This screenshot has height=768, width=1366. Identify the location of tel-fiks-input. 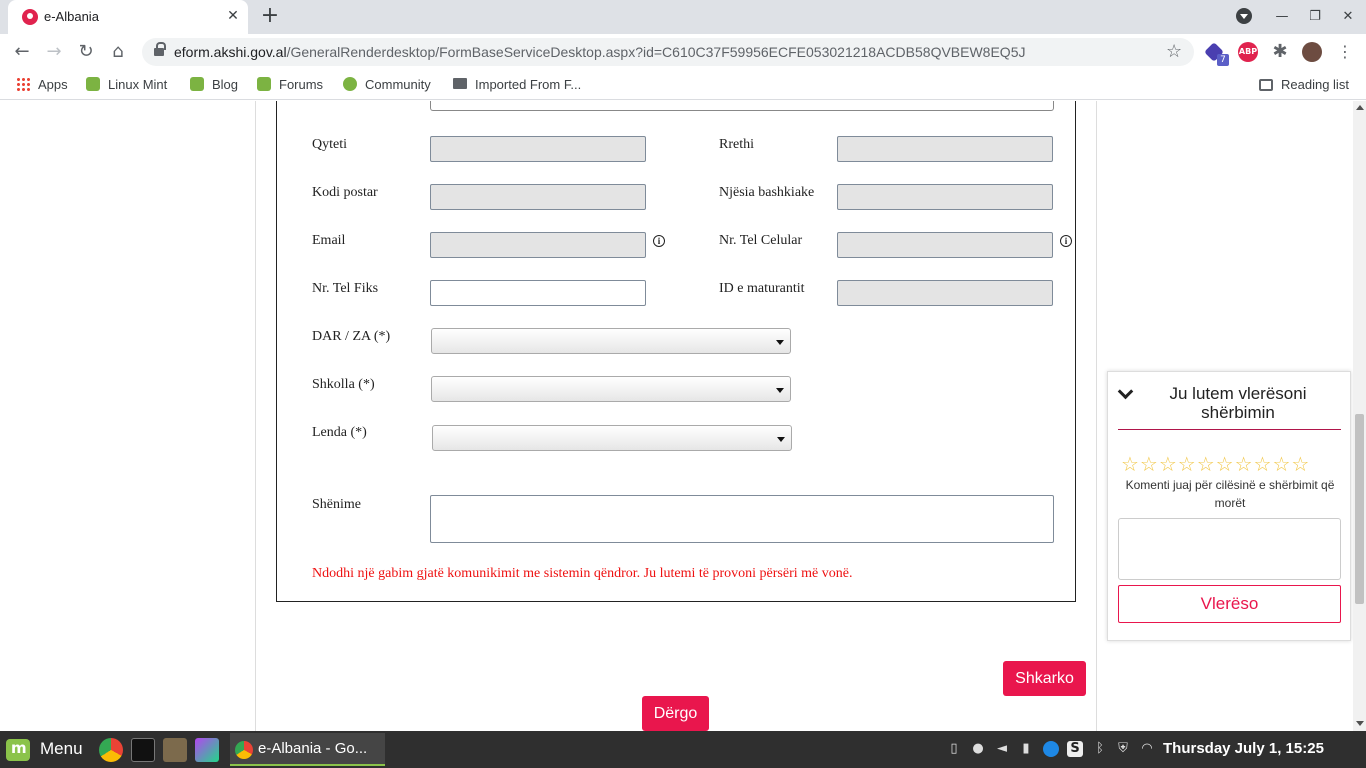
(538, 293).